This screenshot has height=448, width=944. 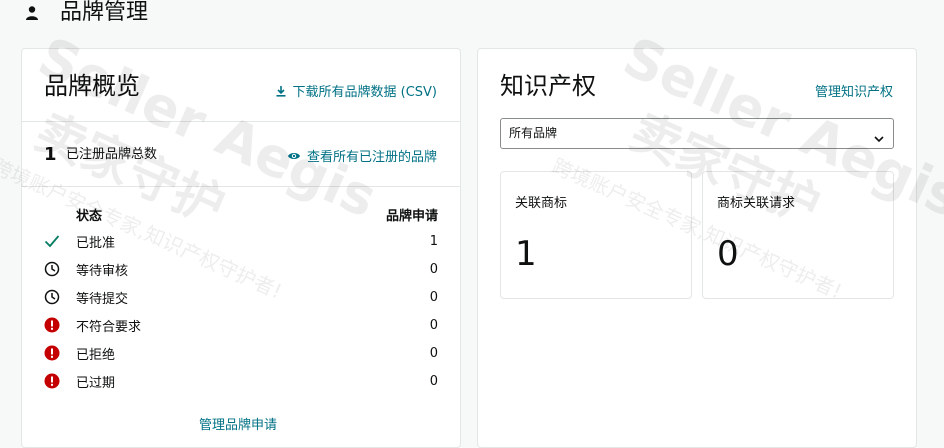 What do you see at coordinates (365, 92) in the screenshot?
I see `download-csv-label: 下载所有品牌数据 (CSV)` at bounding box center [365, 92].